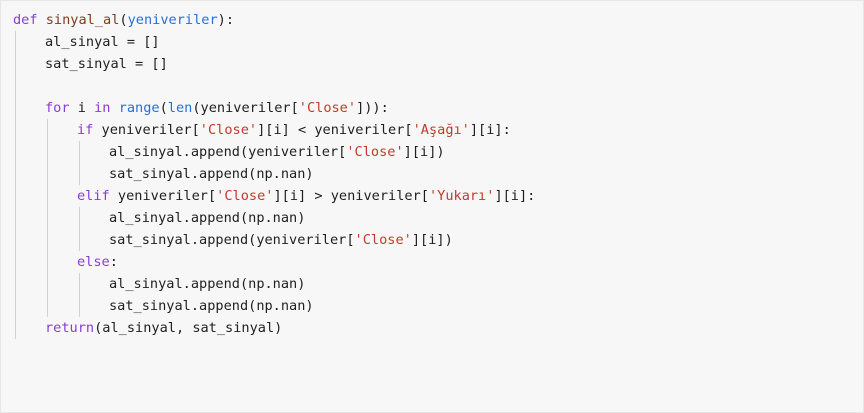  I want to click on code-token: i, so click(82, 108).